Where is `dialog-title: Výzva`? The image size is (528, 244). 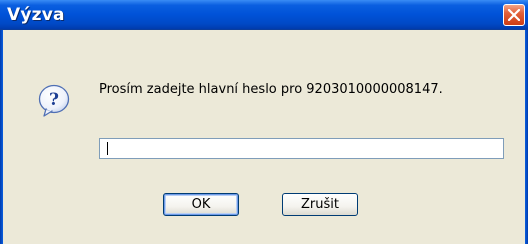
dialog-title: Výzva is located at coordinates (36, 15).